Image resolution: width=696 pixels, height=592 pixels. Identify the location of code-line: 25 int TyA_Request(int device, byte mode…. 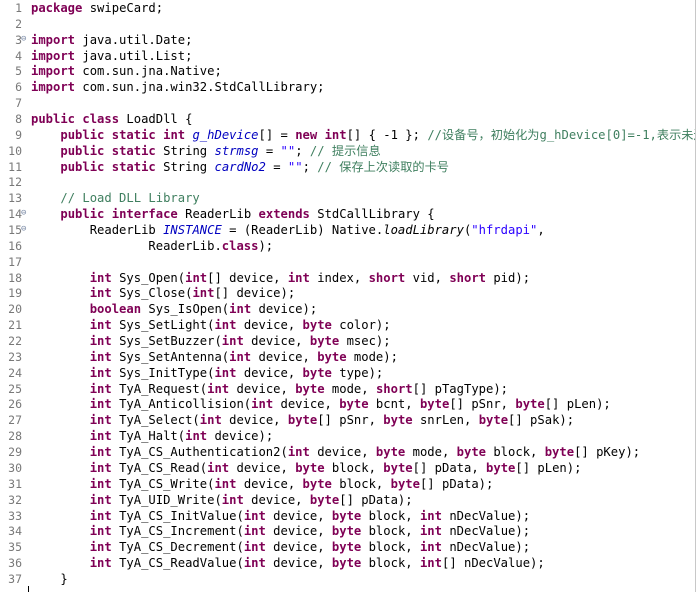
(347, 389).